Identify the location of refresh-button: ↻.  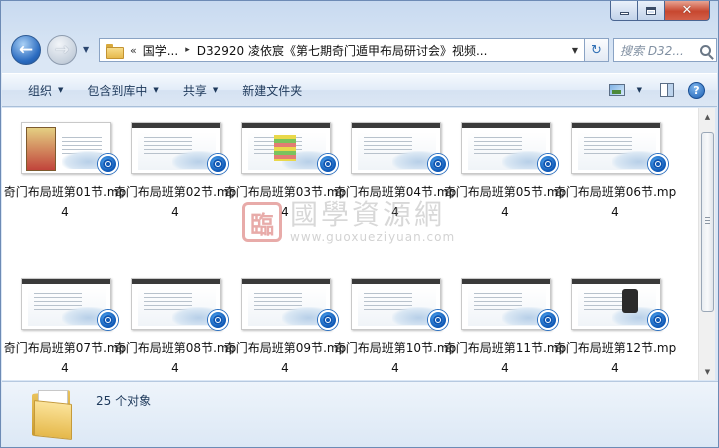
(597, 50).